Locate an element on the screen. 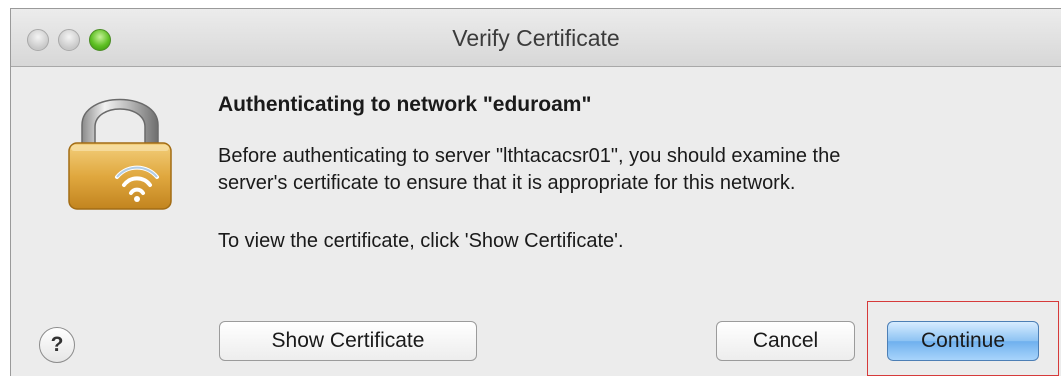 Image resolution: width=1061 pixels, height=376 pixels. wifi-lock-icon is located at coordinates (120, 154).